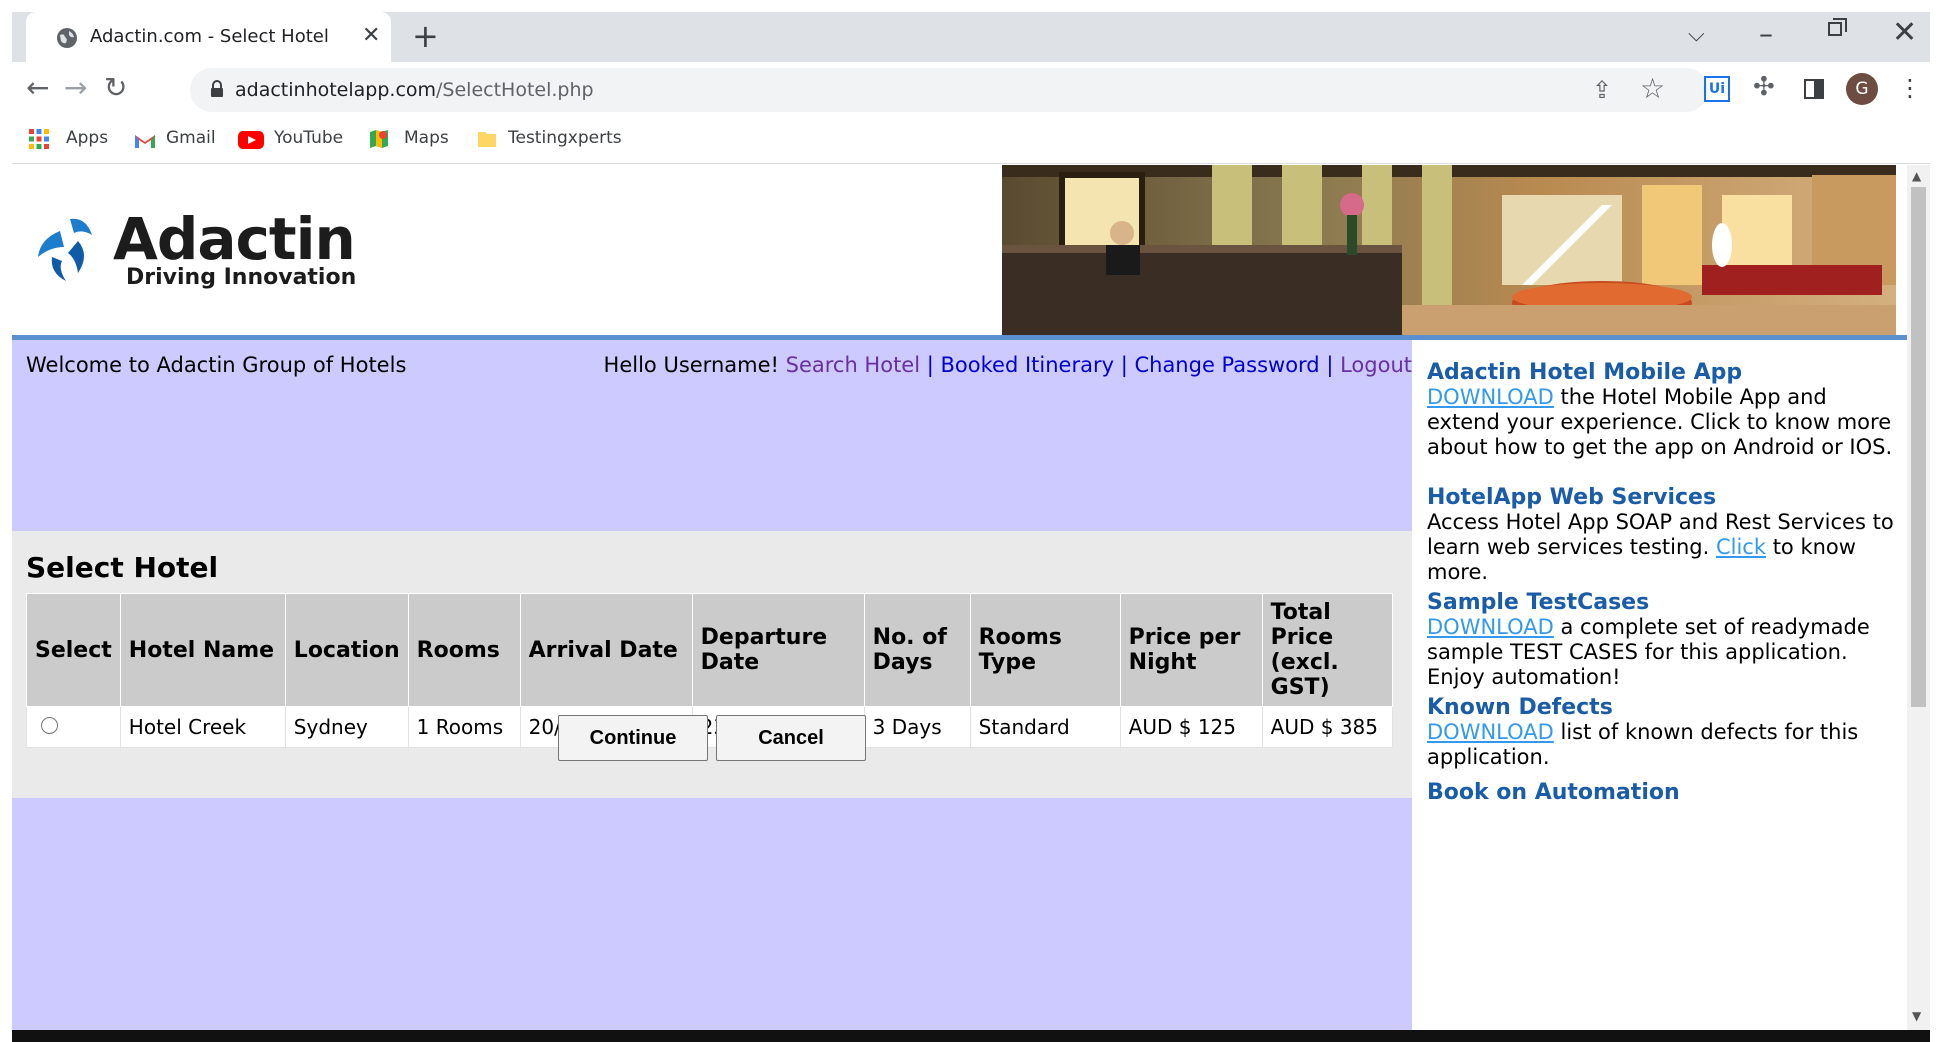 This screenshot has height=1042, width=1942. What do you see at coordinates (371, 36) in the screenshot?
I see `close-tab-icon: ✕` at bounding box center [371, 36].